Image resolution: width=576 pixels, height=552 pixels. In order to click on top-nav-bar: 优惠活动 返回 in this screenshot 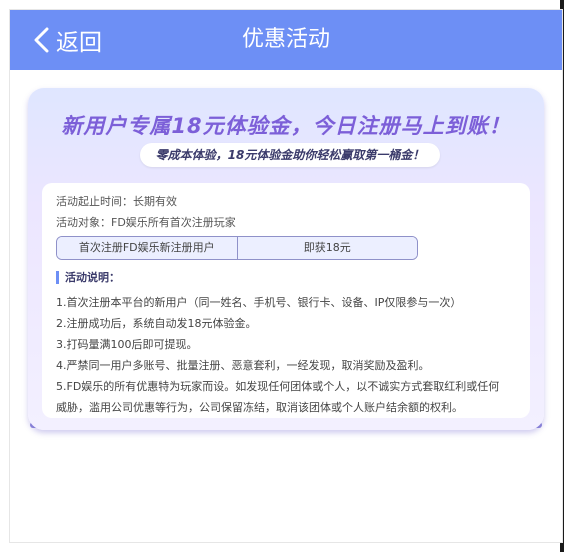, I will do `click(286, 40)`.